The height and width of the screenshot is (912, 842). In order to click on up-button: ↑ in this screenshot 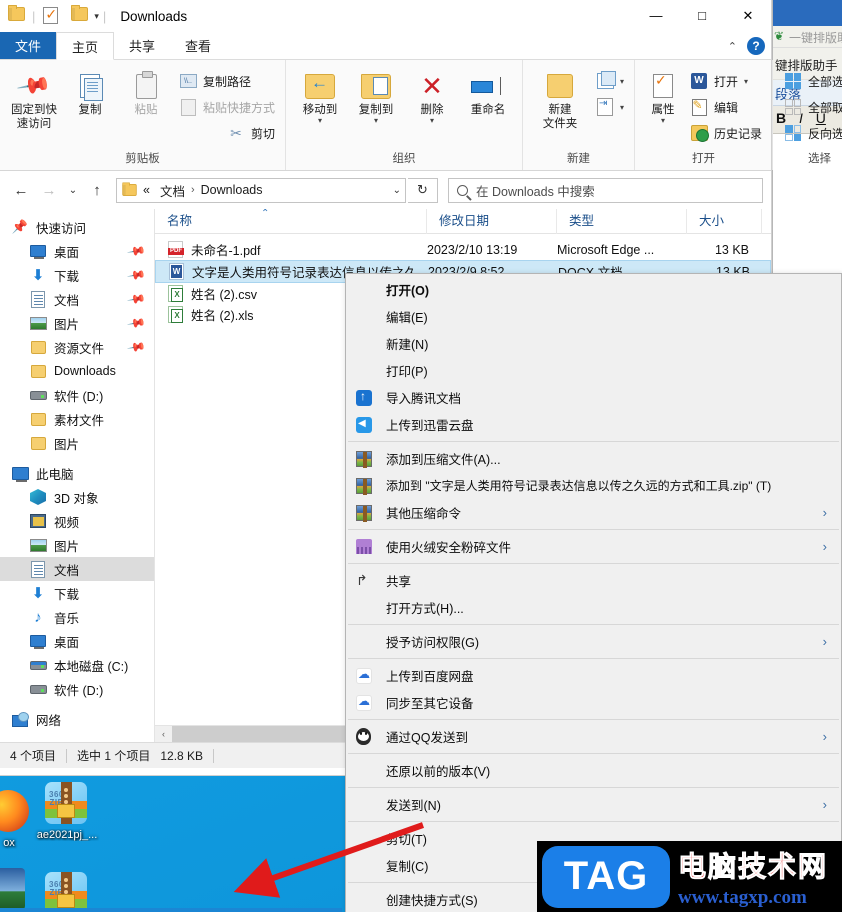, I will do `click(97, 190)`.